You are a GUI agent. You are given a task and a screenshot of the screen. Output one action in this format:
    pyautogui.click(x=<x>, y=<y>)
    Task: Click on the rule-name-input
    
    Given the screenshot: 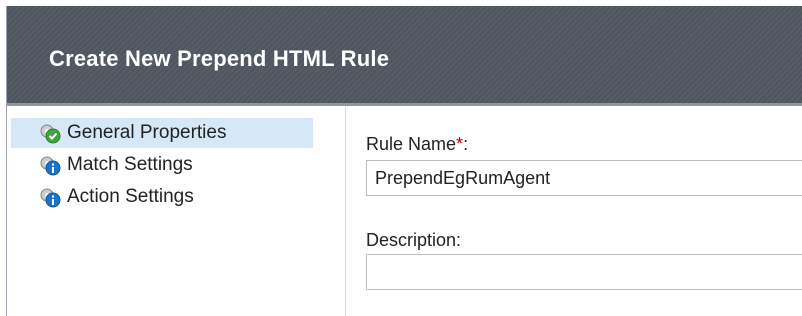 What is the action you would take?
    pyautogui.click(x=584, y=178)
    